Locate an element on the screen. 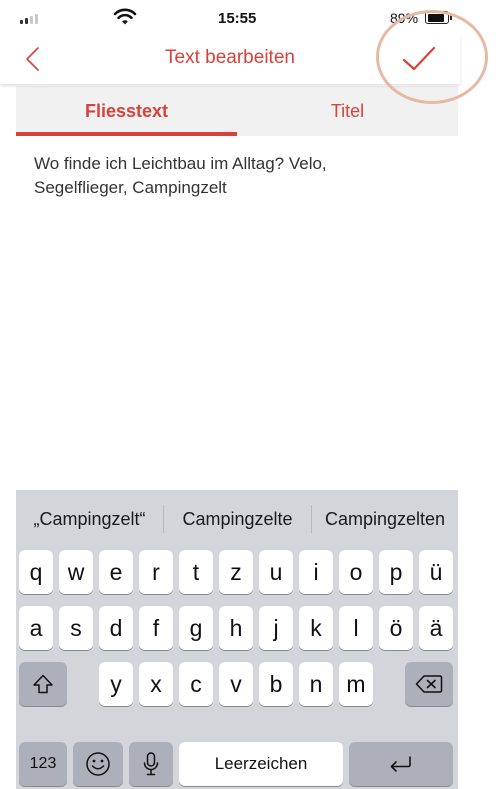 Image resolution: width=496 pixels, height=789 pixels. shift-key is located at coordinates (43, 684).